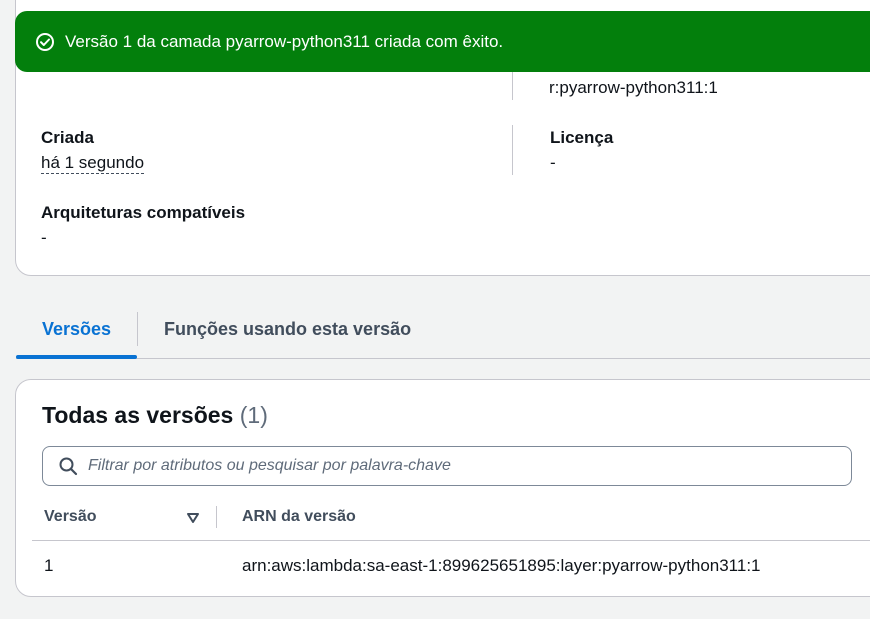 The height and width of the screenshot is (619, 870). I want to click on table-cell-version: 1, so click(49, 565).